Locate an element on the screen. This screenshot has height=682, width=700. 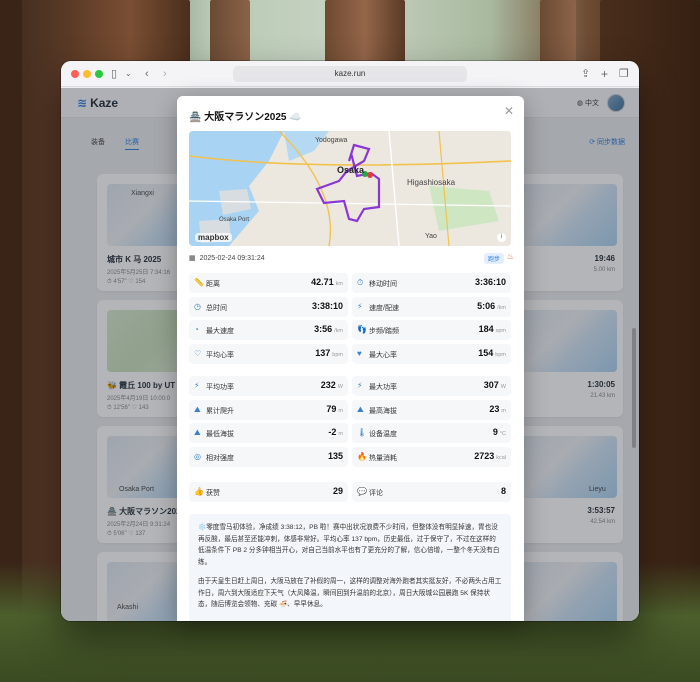
stat-value: 137 bpm is located at coordinates (329, 352).